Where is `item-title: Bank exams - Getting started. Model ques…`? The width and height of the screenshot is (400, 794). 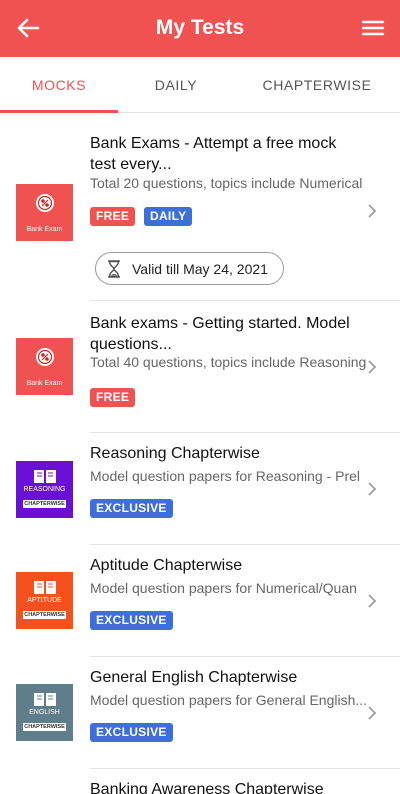 item-title: Bank exams - Getting started. Model ques… is located at coordinates (220, 334).